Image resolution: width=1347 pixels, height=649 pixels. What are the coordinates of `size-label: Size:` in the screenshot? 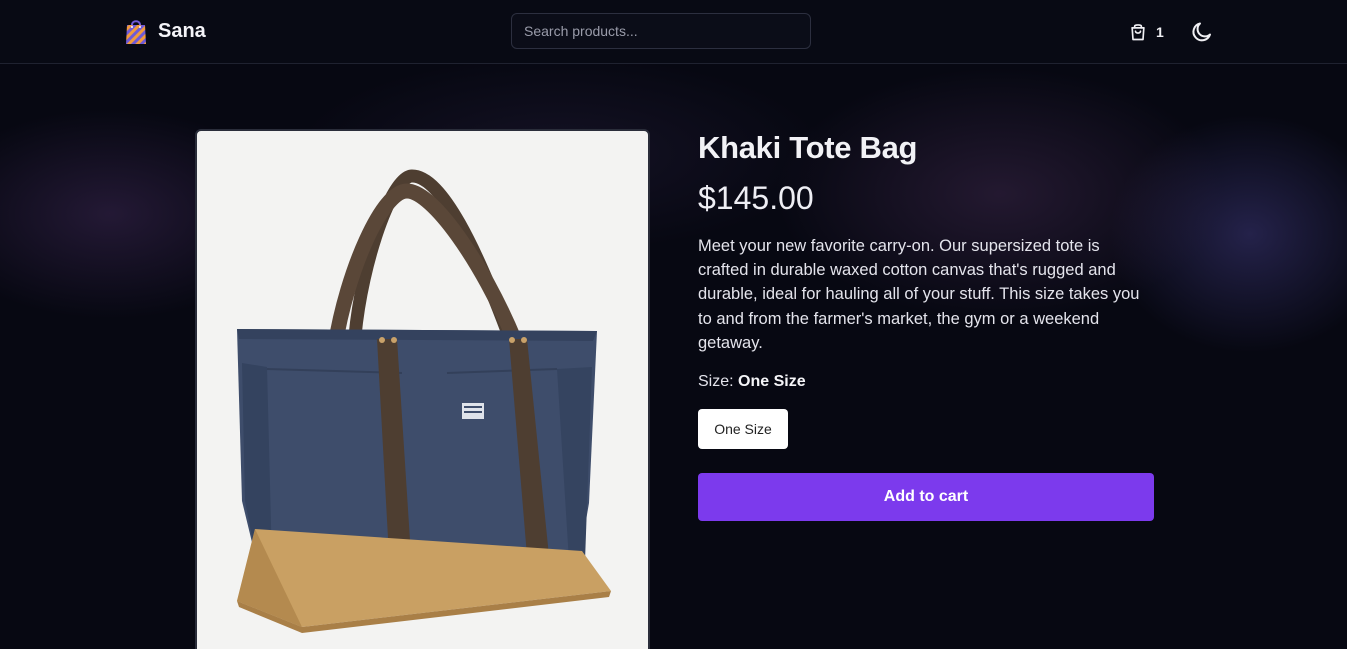 It's located at (718, 382).